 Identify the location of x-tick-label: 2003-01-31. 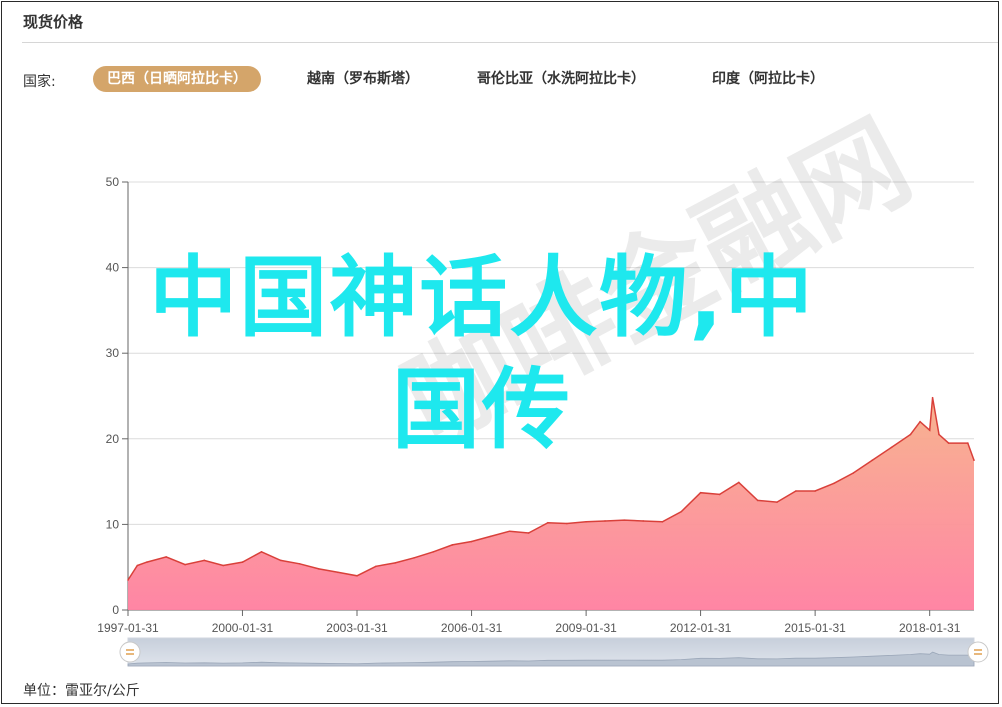
(357, 628).